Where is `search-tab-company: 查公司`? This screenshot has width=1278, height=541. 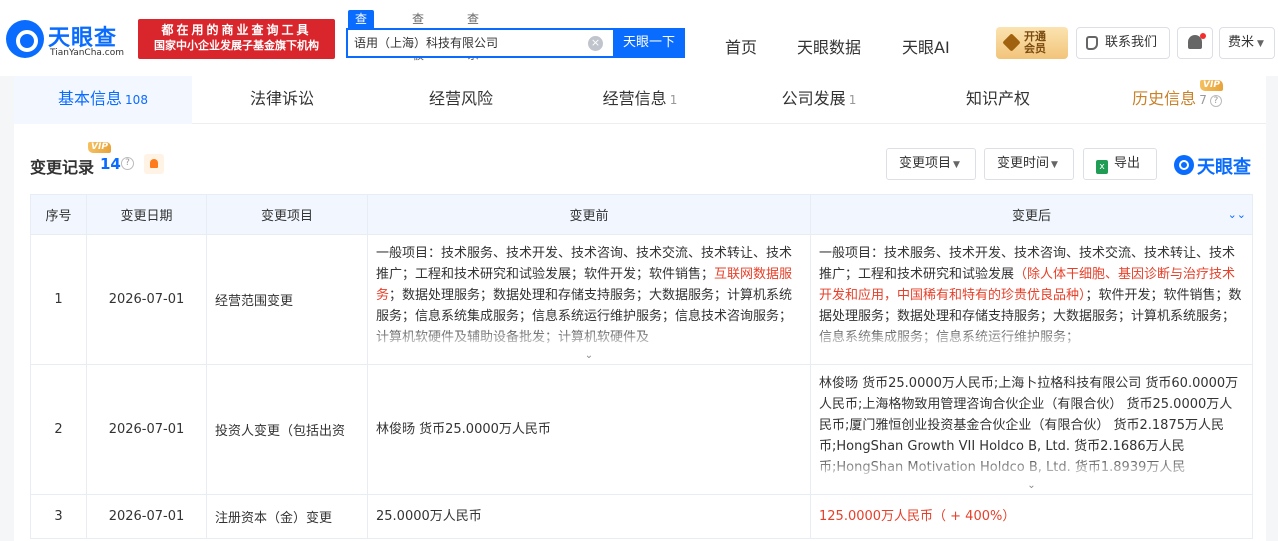 search-tab-company: 查公司 is located at coordinates (361, 36).